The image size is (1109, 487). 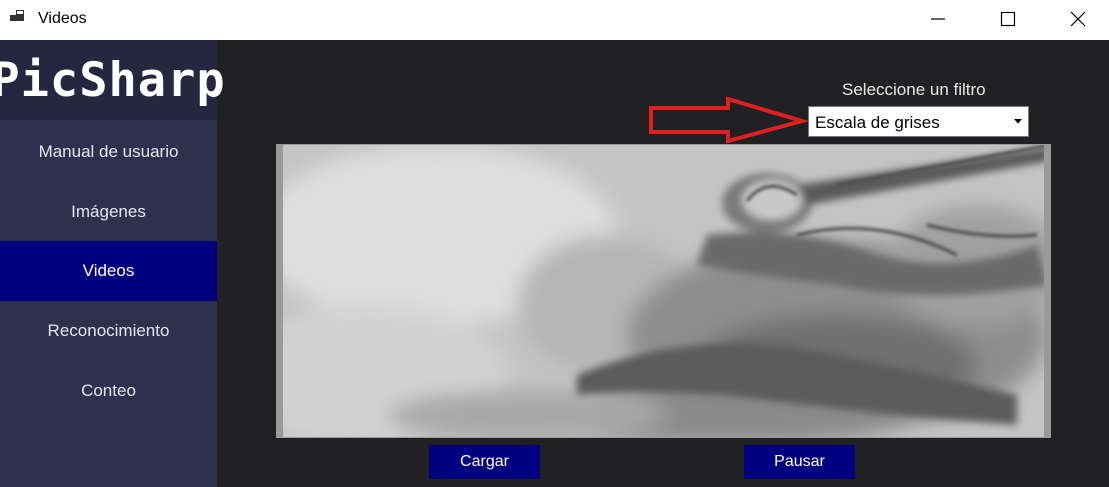 I want to click on sidebar-item-reconocimiento: Reconocimiento, so click(x=108, y=331).